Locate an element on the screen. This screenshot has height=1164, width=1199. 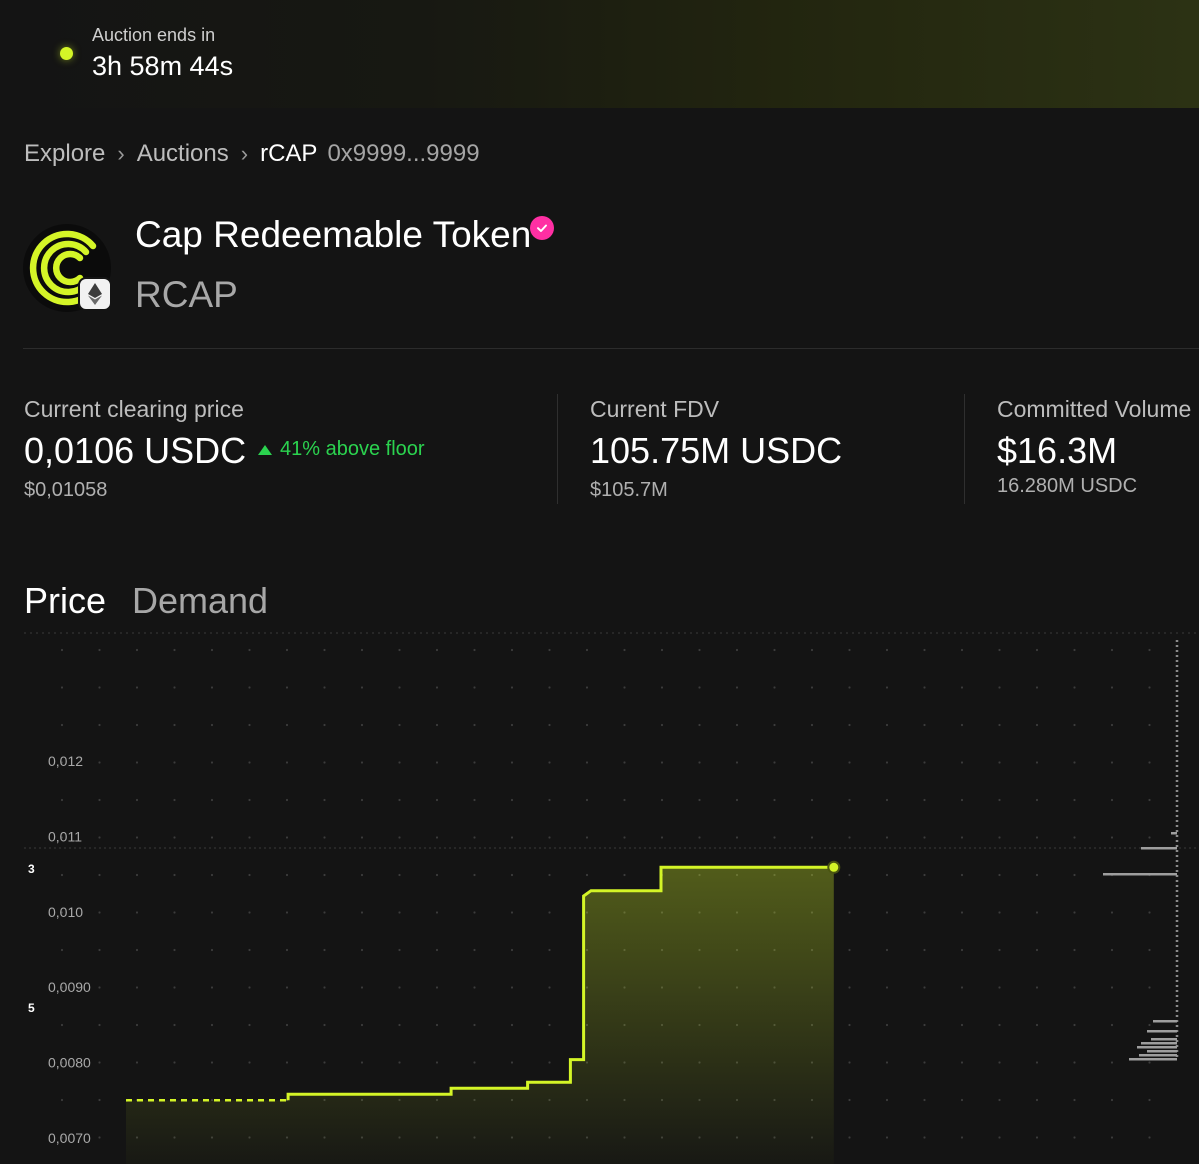
tab-demand: Demand is located at coordinates (200, 601).